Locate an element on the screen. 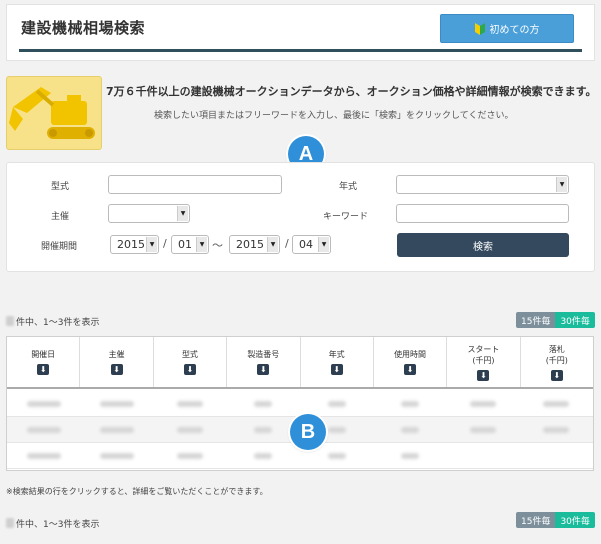  column-header: スタート (千円) ⬇ is located at coordinates (484, 362).